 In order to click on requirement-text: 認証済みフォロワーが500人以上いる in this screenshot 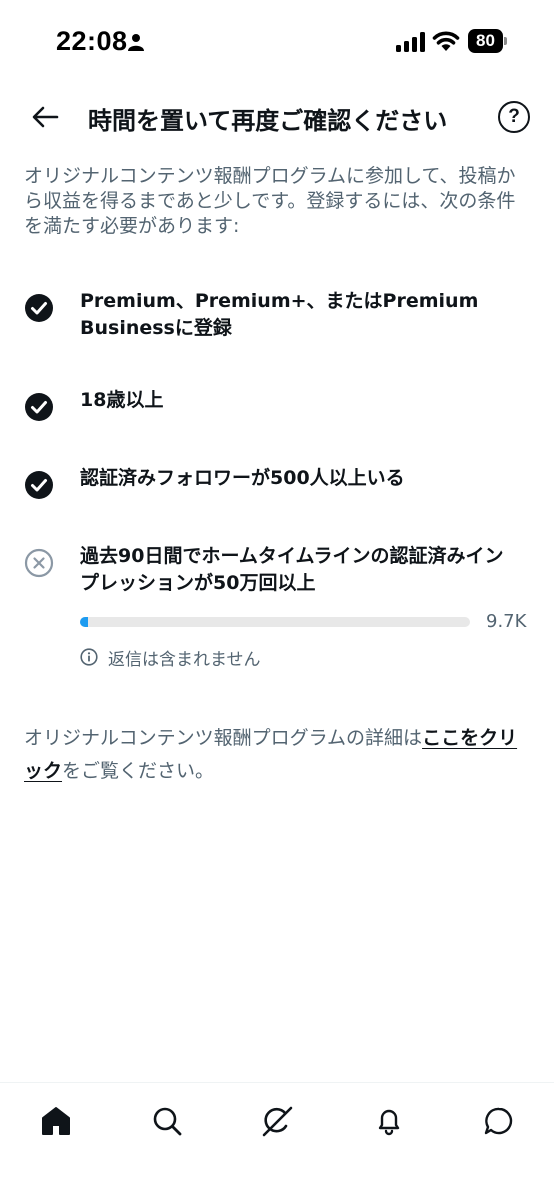, I will do `click(242, 478)`.